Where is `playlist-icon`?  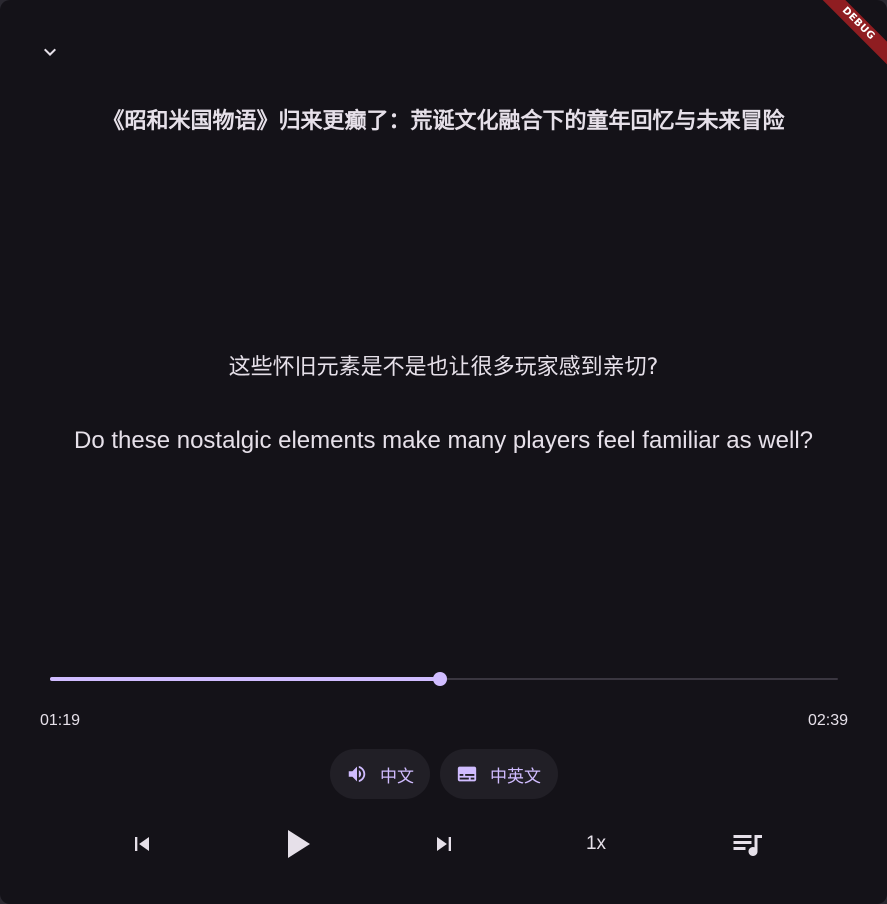
playlist-icon is located at coordinates (747, 845).